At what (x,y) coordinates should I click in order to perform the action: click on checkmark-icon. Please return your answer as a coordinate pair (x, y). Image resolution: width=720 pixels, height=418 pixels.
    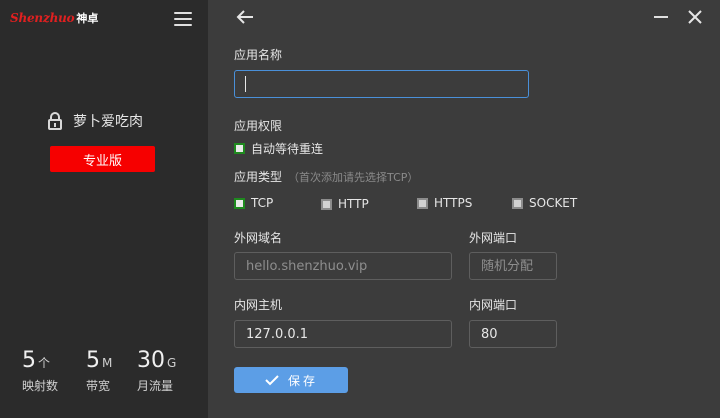
    Looking at the image, I should click on (272, 380).